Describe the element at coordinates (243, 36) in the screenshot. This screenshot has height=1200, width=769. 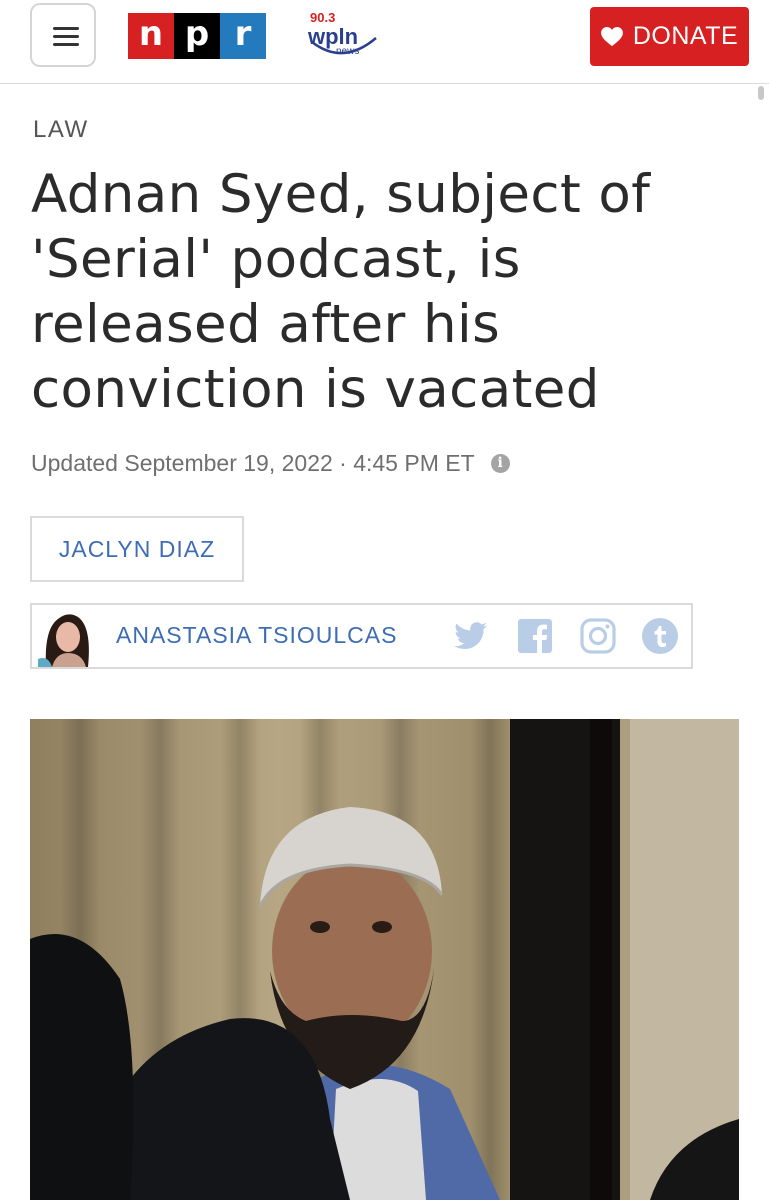
I see `npr-logo-letter-r: r` at that location.